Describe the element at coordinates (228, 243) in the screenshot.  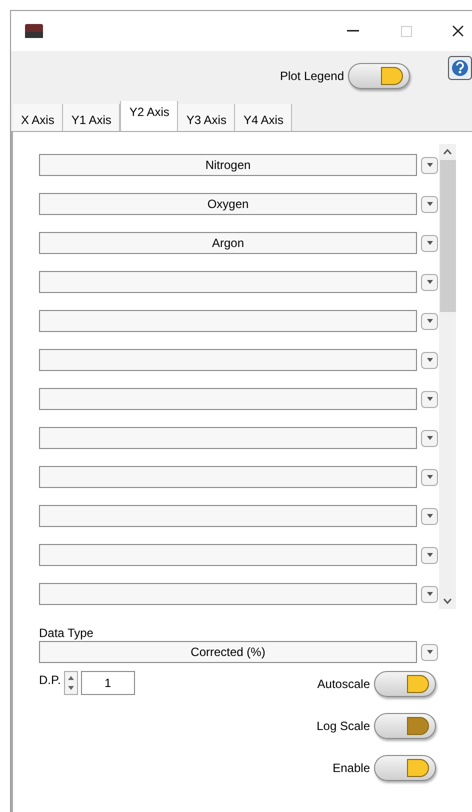
I see `channel-select: Argon` at that location.